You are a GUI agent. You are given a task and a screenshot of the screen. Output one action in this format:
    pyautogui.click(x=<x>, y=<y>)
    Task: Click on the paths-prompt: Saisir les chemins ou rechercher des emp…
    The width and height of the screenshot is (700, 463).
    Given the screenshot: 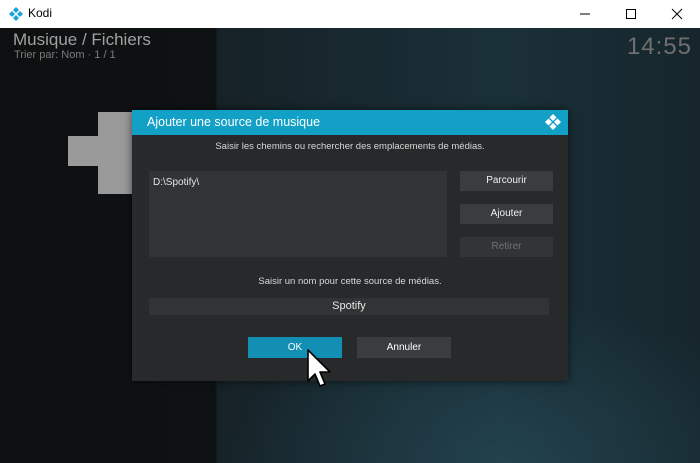 What is the action you would take?
    pyautogui.click(x=350, y=146)
    